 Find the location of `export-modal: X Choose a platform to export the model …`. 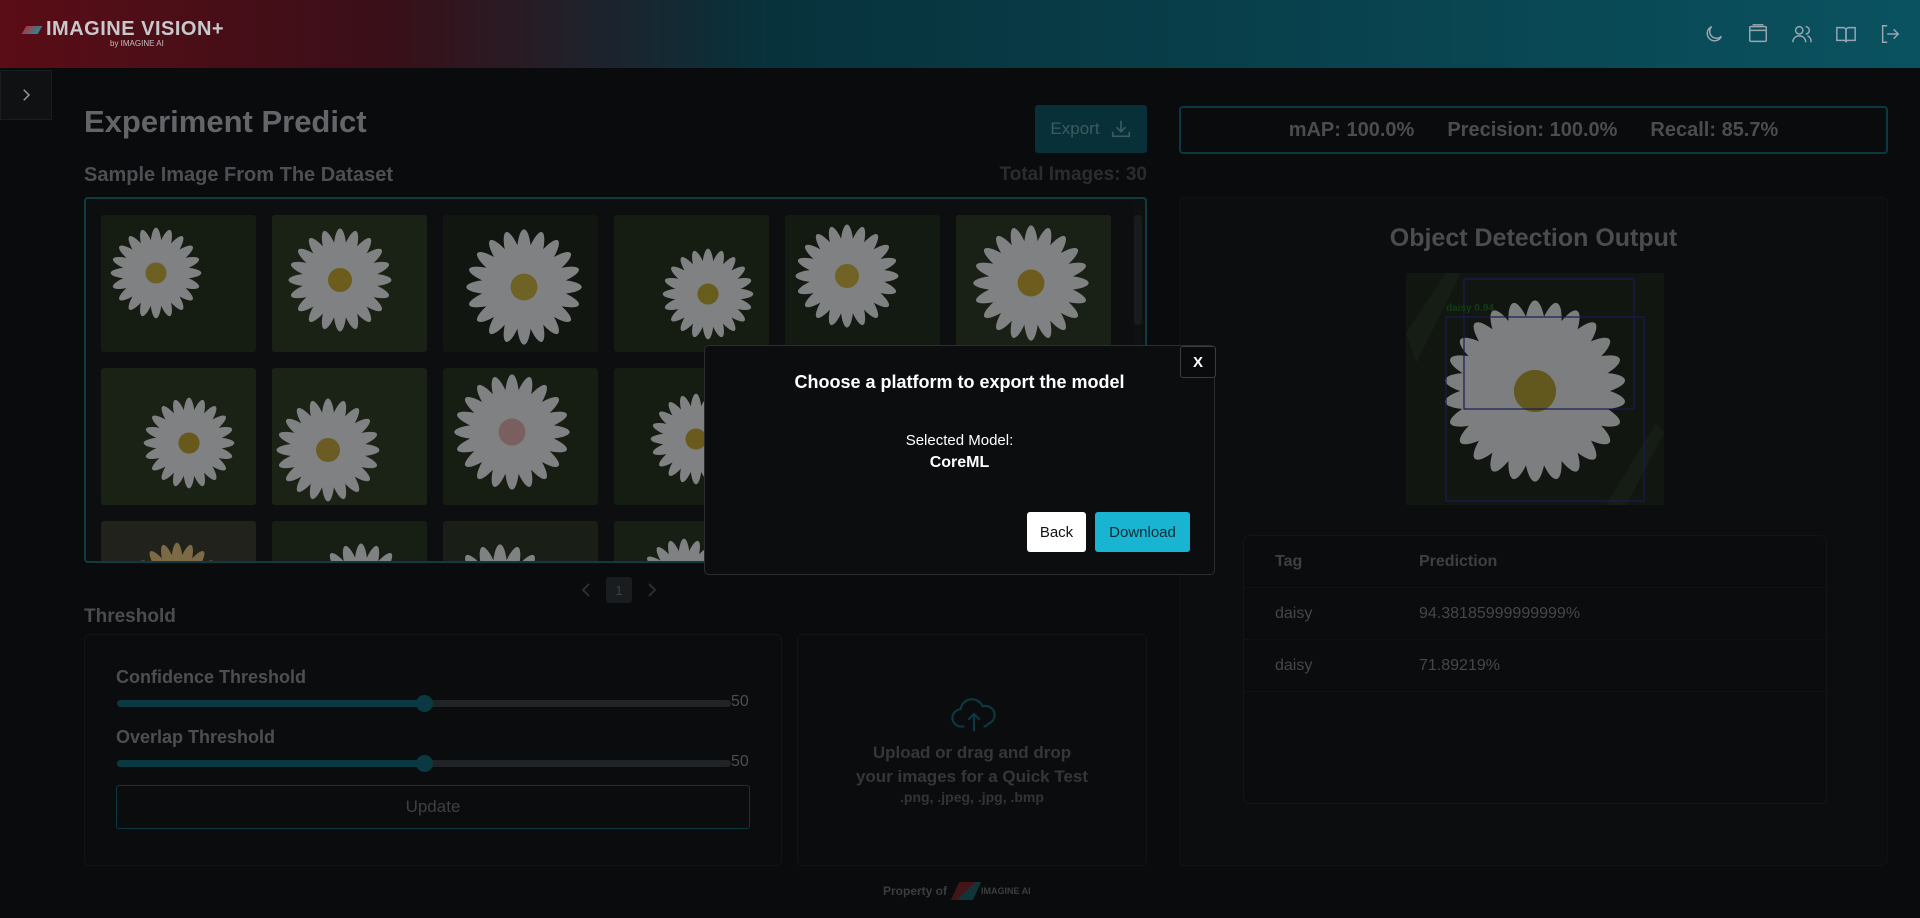

export-modal: X Choose a platform to export the model … is located at coordinates (960, 460).